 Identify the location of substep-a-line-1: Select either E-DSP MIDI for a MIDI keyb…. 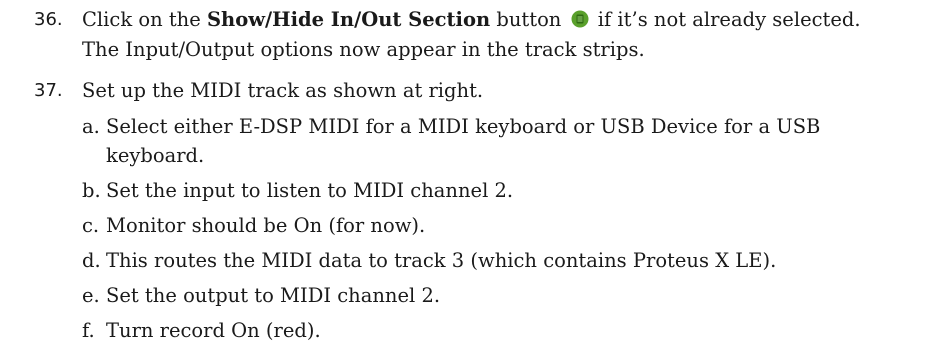
(463, 126).